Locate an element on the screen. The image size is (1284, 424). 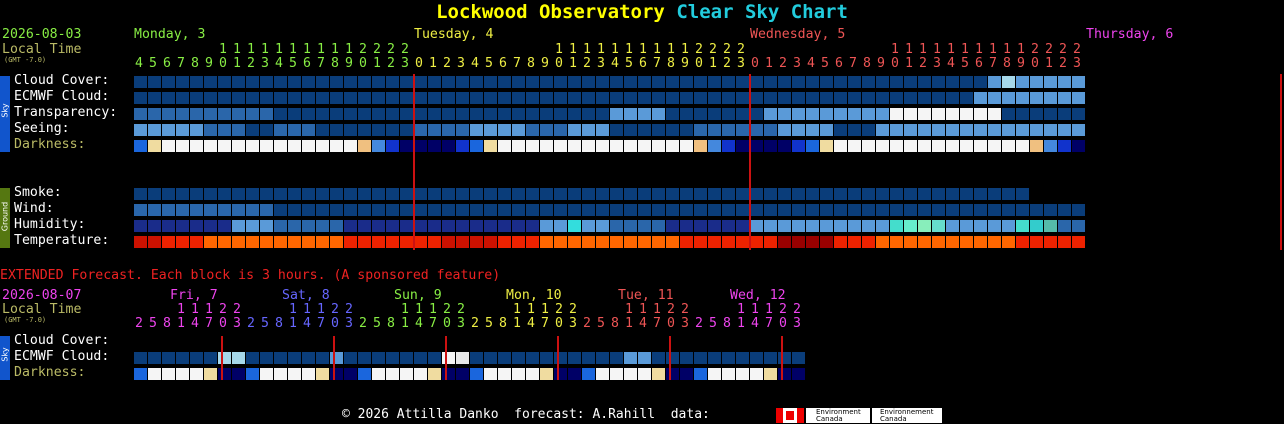
extended-hour-ones: 8 is located at coordinates (727, 323).